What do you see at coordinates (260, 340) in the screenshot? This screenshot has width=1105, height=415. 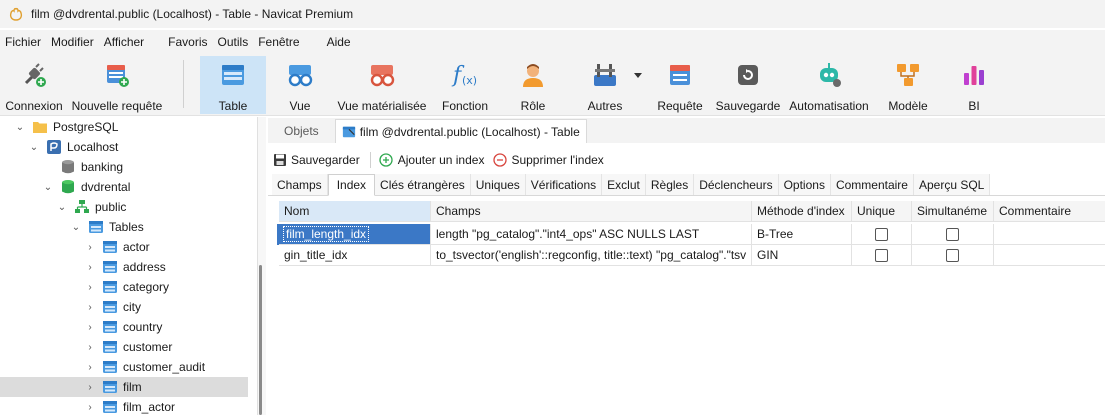 I see `scrollbar-thumb` at bounding box center [260, 340].